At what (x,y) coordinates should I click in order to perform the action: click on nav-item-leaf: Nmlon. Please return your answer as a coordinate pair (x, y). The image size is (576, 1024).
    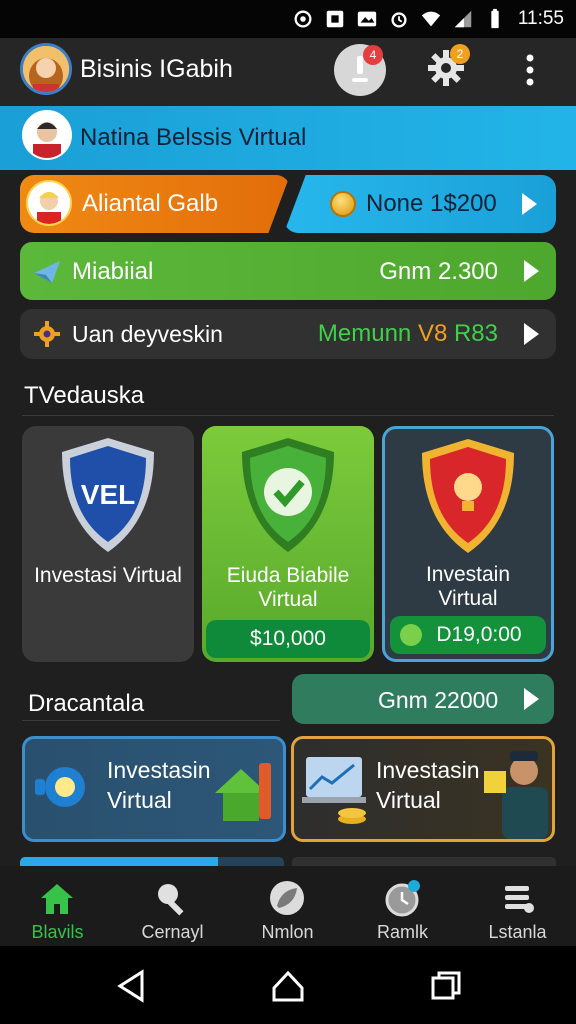
    Looking at the image, I should click on (287, 906).